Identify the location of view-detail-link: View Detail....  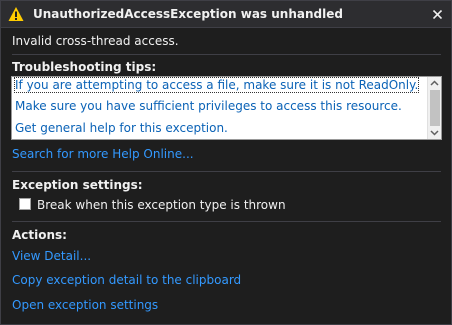
(51, 256).